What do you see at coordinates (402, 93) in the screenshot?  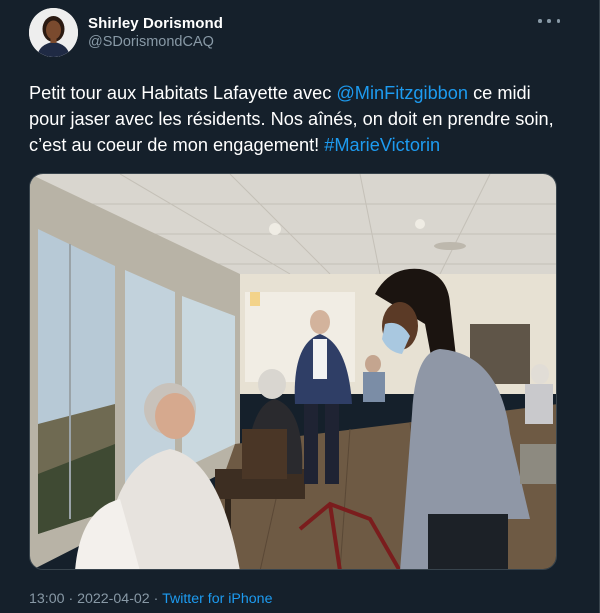 I see `mention-link: @MinFitzgibbon` at bounding box center [402, 93].